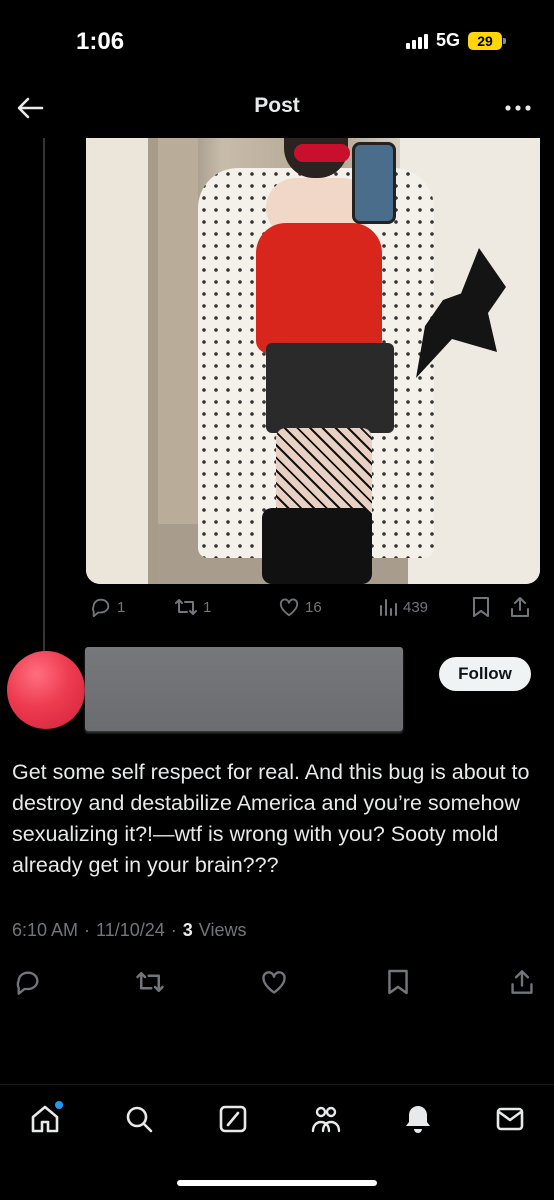  I want to click on nav-grok, so click(233, 1119).